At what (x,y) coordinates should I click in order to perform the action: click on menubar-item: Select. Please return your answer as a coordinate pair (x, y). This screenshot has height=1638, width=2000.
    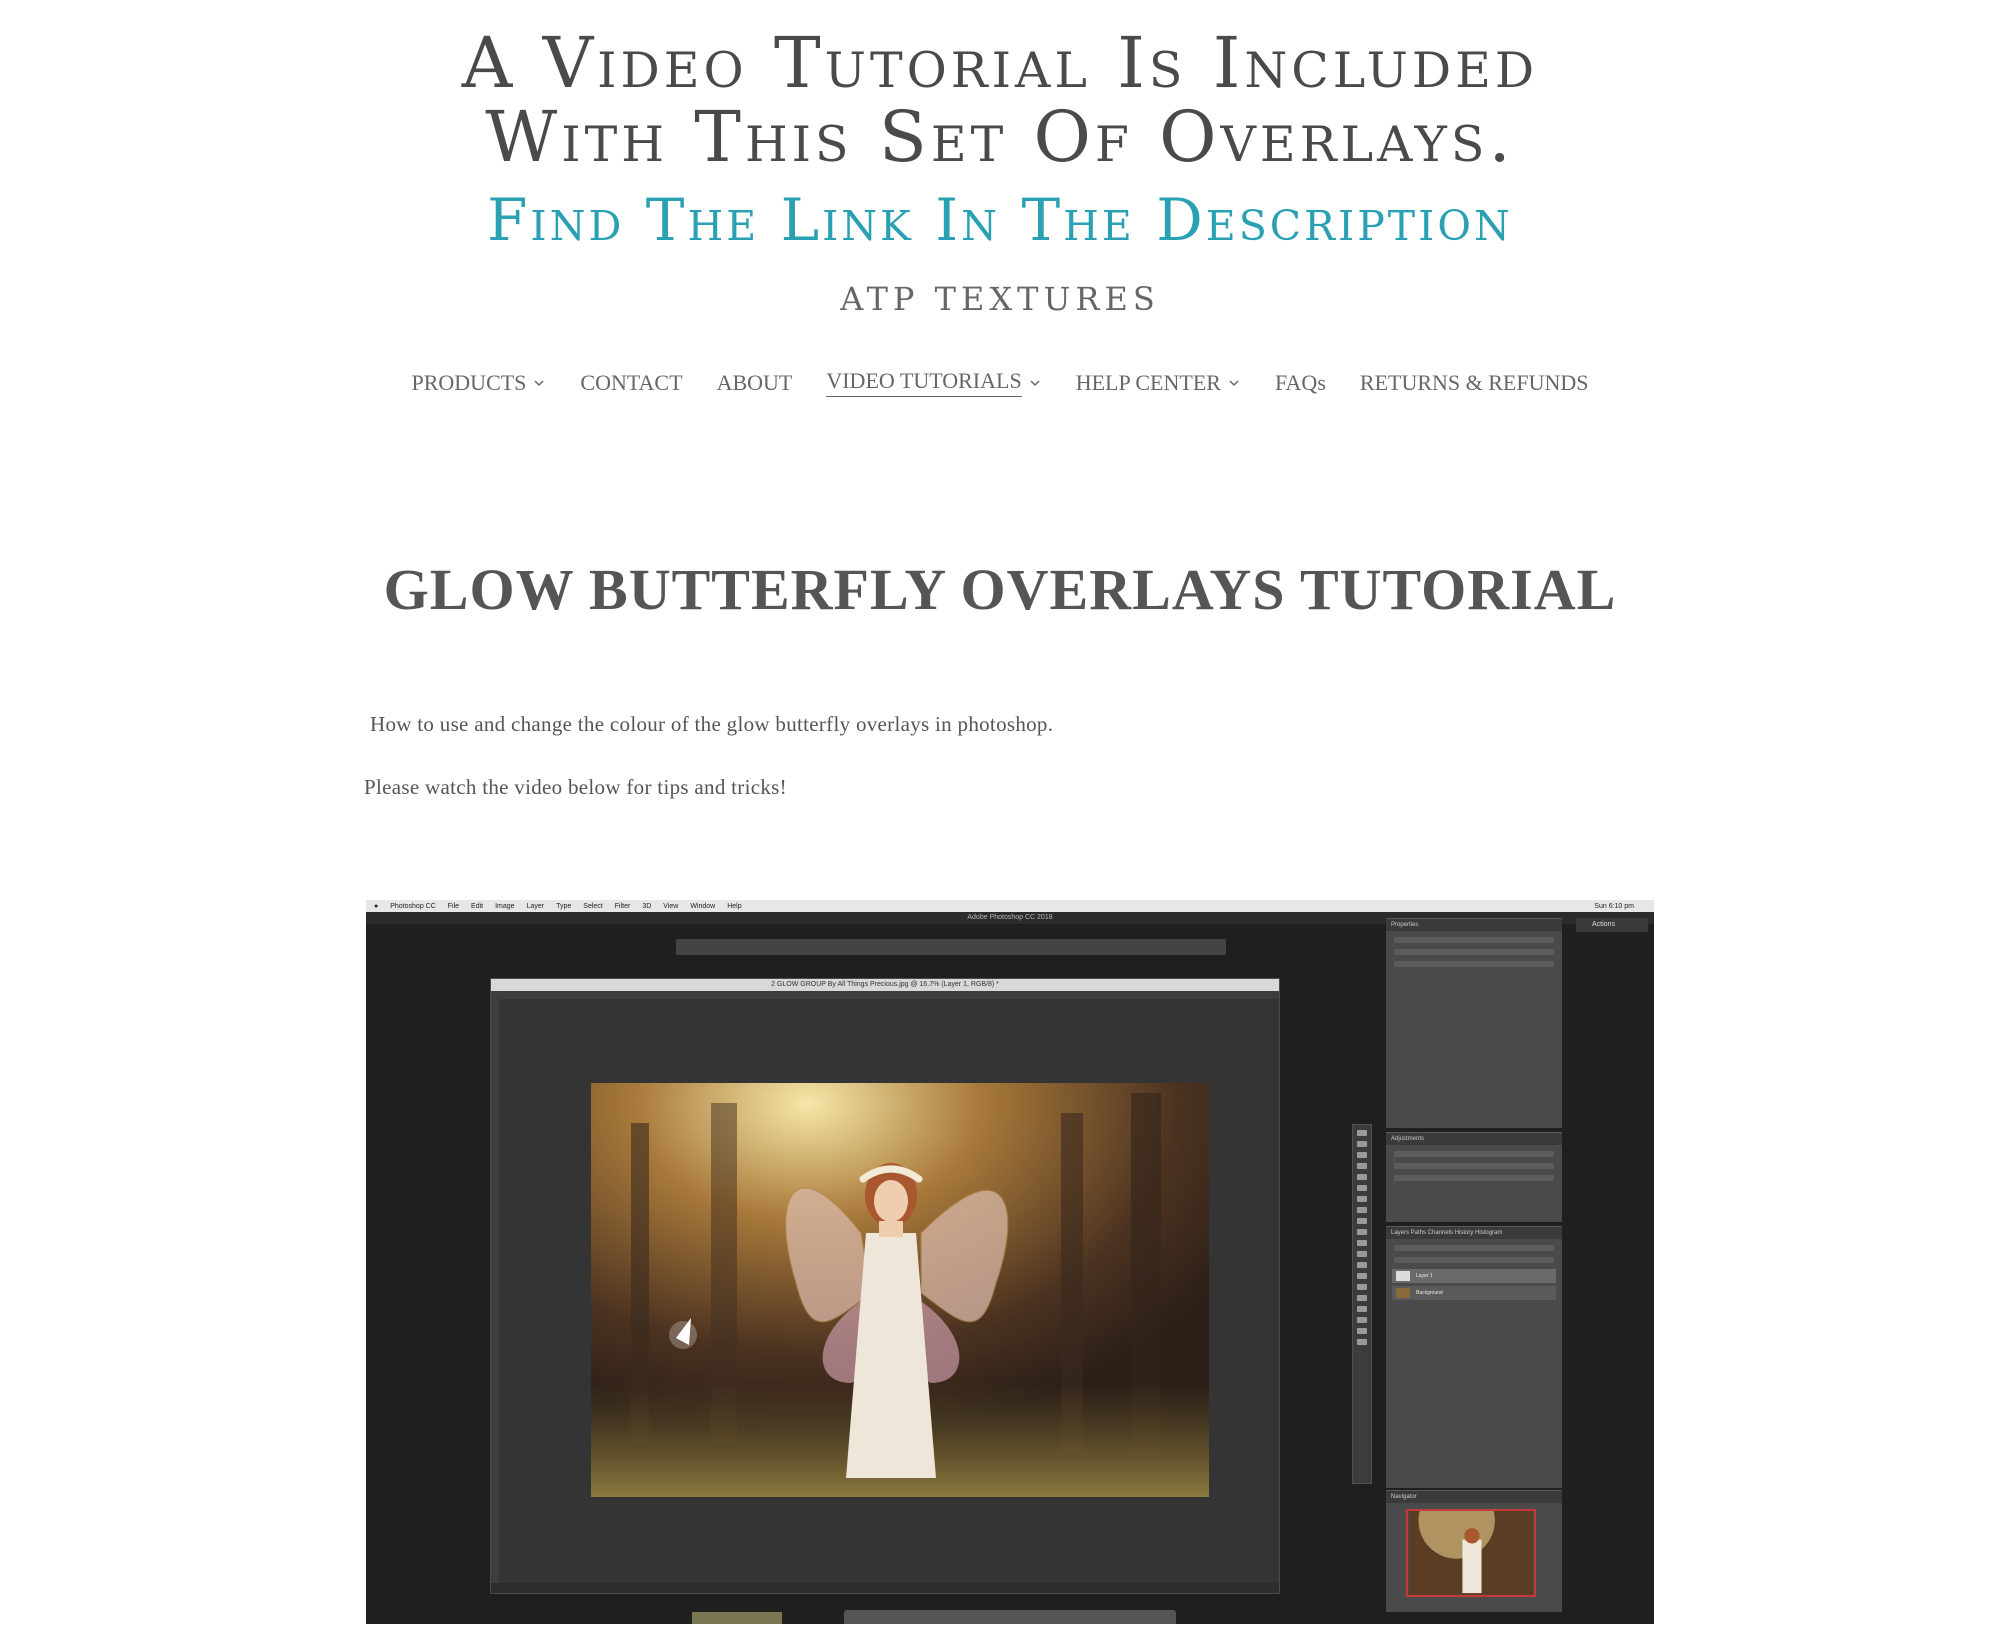
    Looking at the image, I should click on (593, 906).